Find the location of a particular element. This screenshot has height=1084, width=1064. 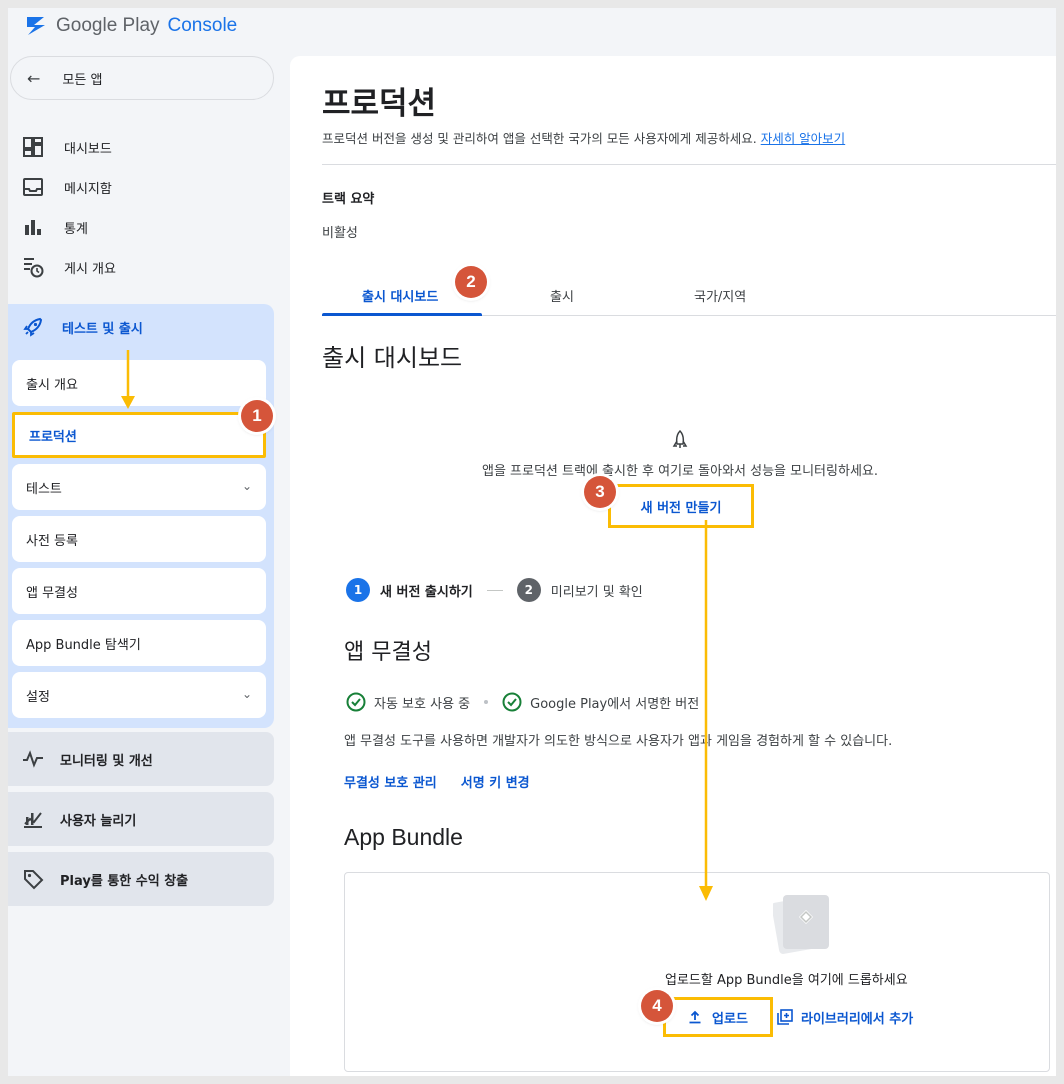

release-steps: 1 새 버전 출시하기 2 미리보기 및 확인 is located at coordinates (494, 590).